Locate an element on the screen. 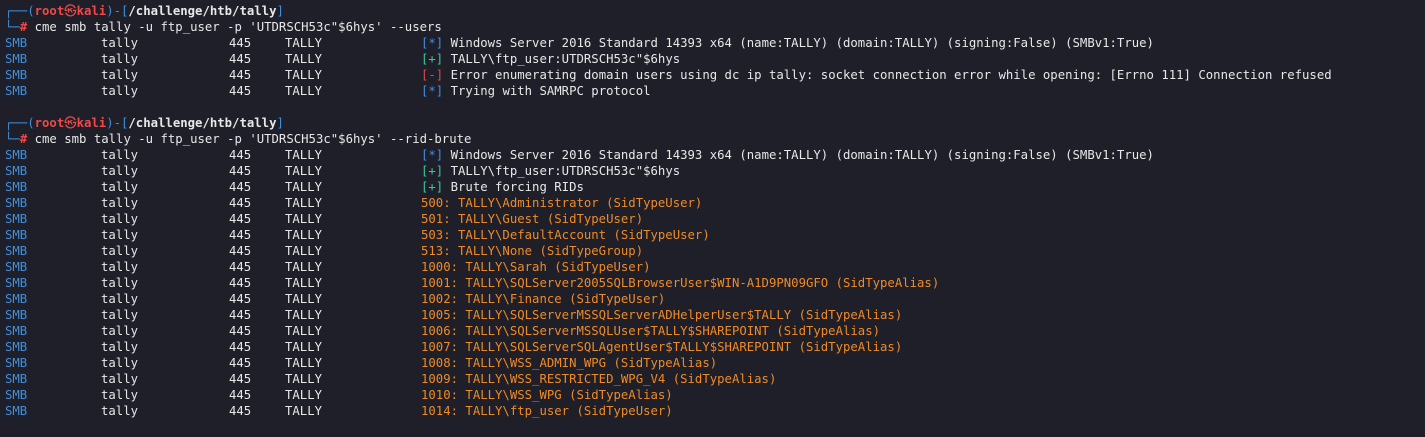 Image resolution: width=1425 pixels, height=437 pixels. output-text: 1000: TALLY\Sarah (SidTypeUser) is located at coordinates (536, 267).